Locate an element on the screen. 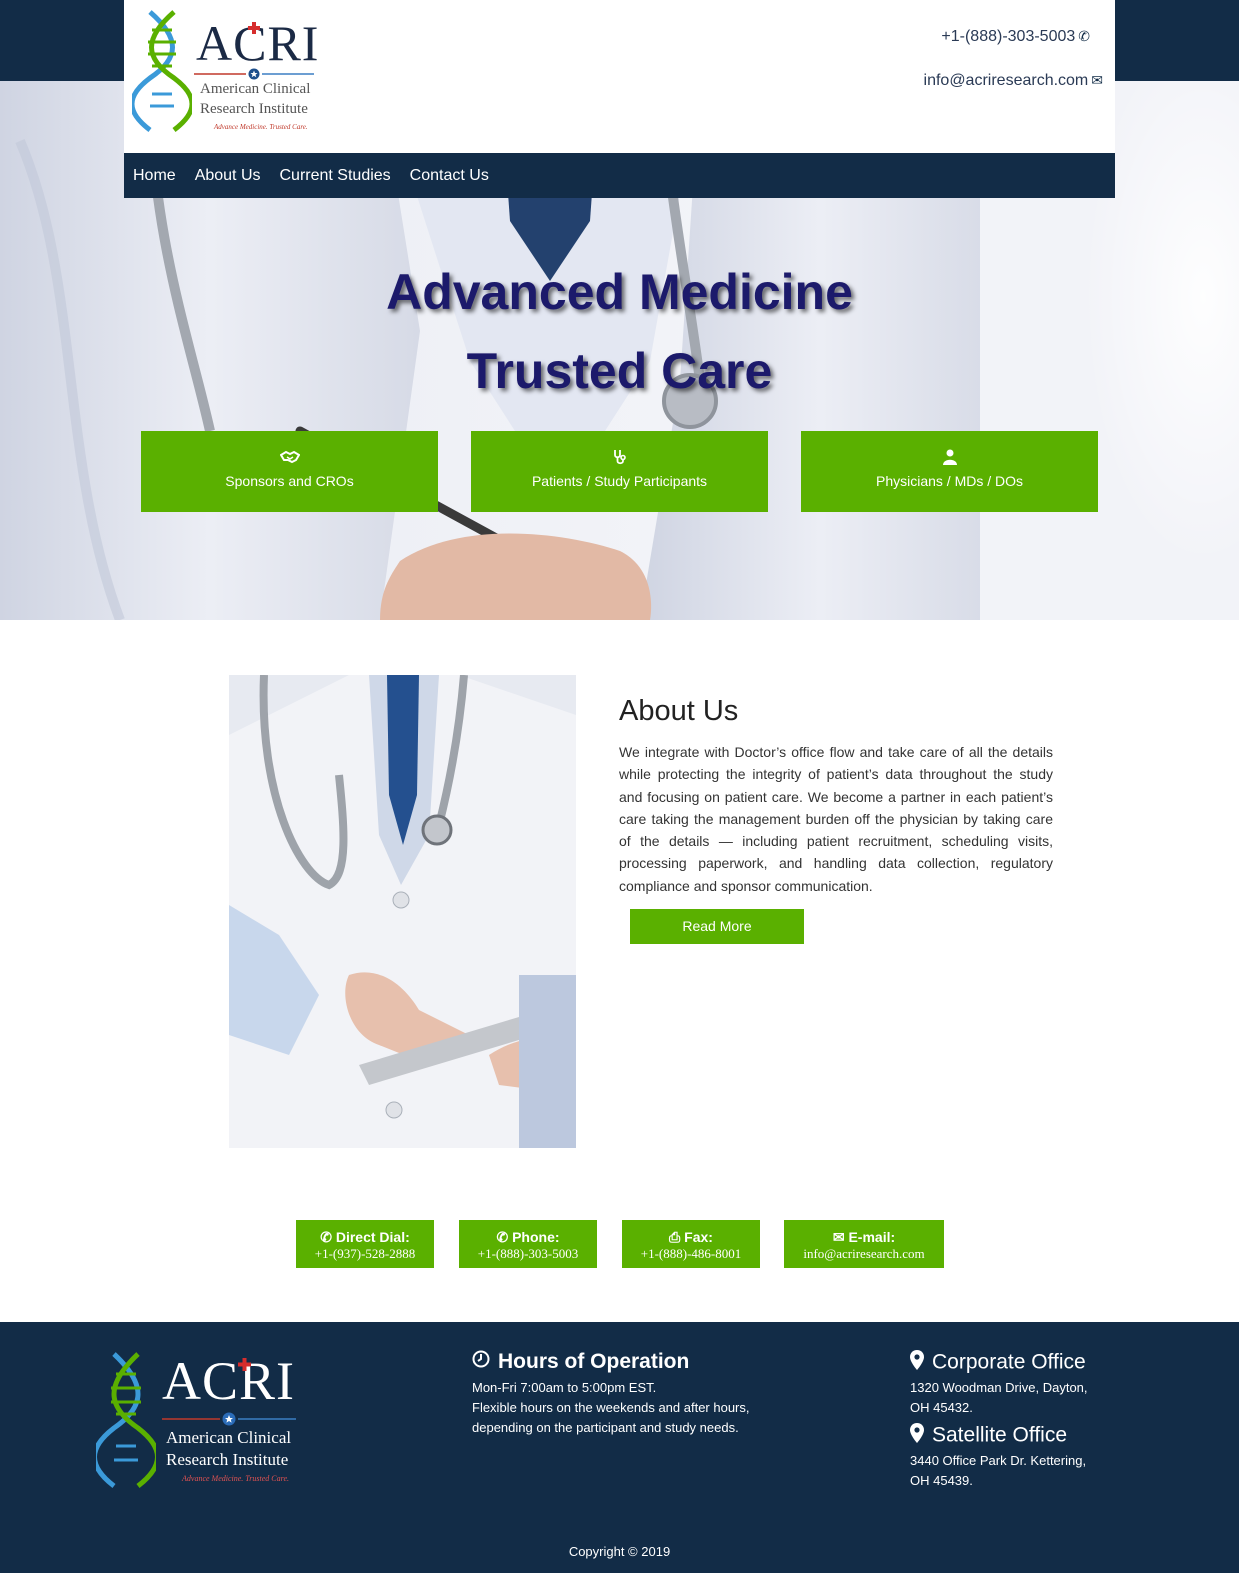 Image resolution: width=1239 pixels, height=1573 pixels. phone-value: +1-(888)-303-5003 is located at coordinates (528, 1253).